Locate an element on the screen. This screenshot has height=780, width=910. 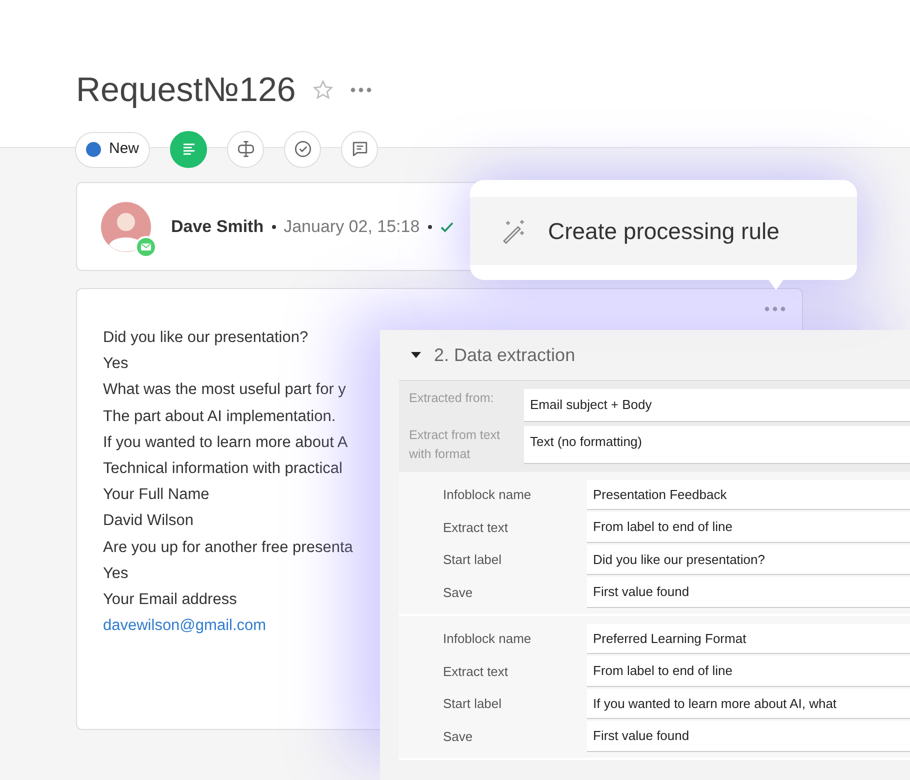
select-field: Text (no formatting) is located at coordinates (717, 445).